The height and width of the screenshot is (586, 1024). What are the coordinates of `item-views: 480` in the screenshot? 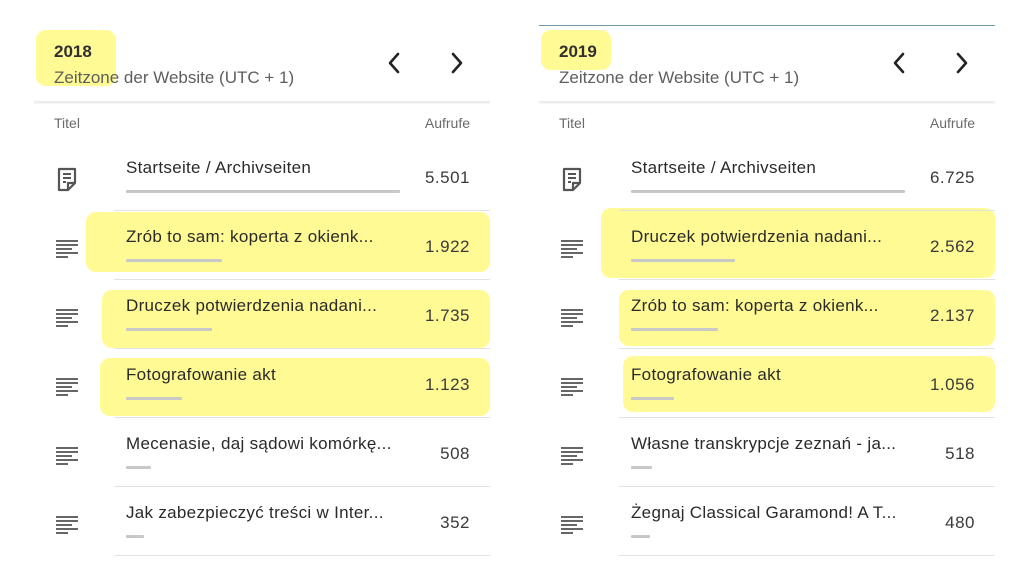 It's located at (960, 522).